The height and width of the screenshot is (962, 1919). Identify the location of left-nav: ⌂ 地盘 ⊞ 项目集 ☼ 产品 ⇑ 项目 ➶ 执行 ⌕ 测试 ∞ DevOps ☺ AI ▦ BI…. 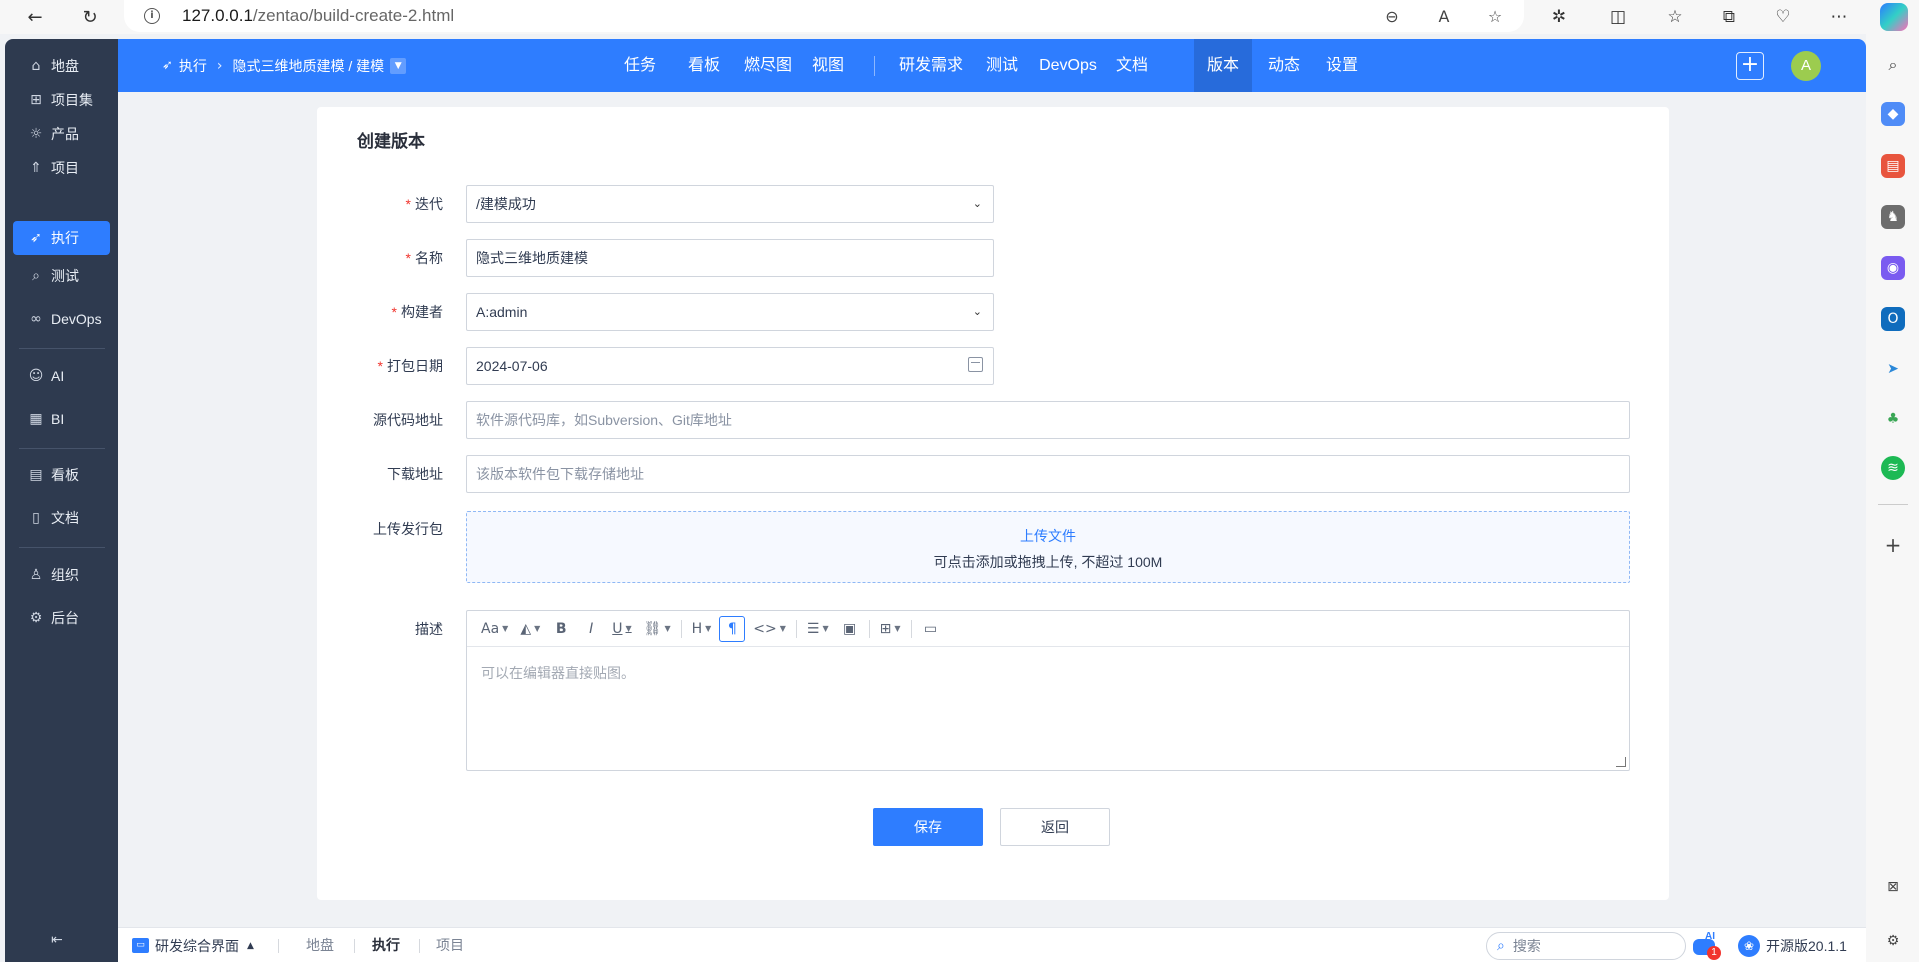
(61, 500).